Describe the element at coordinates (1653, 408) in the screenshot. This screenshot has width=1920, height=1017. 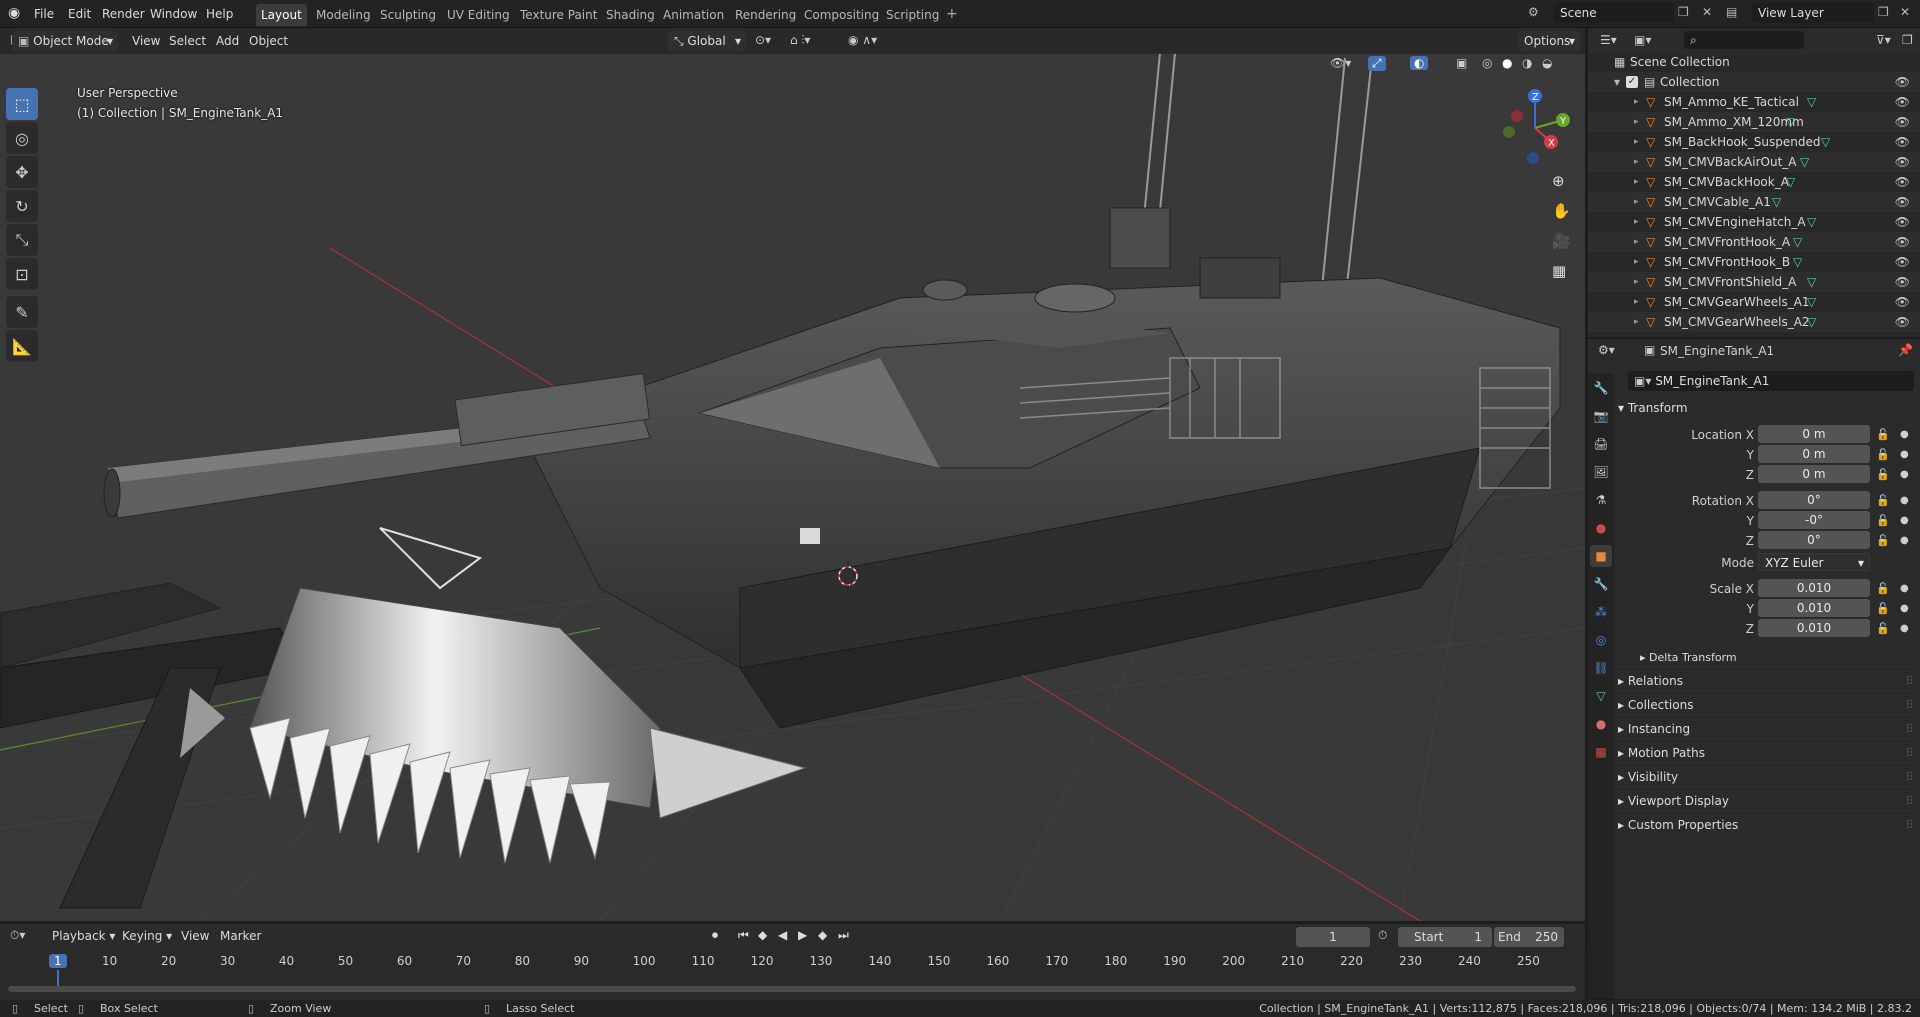
I see `transform-panel-header: ▾ Transform` at that location.